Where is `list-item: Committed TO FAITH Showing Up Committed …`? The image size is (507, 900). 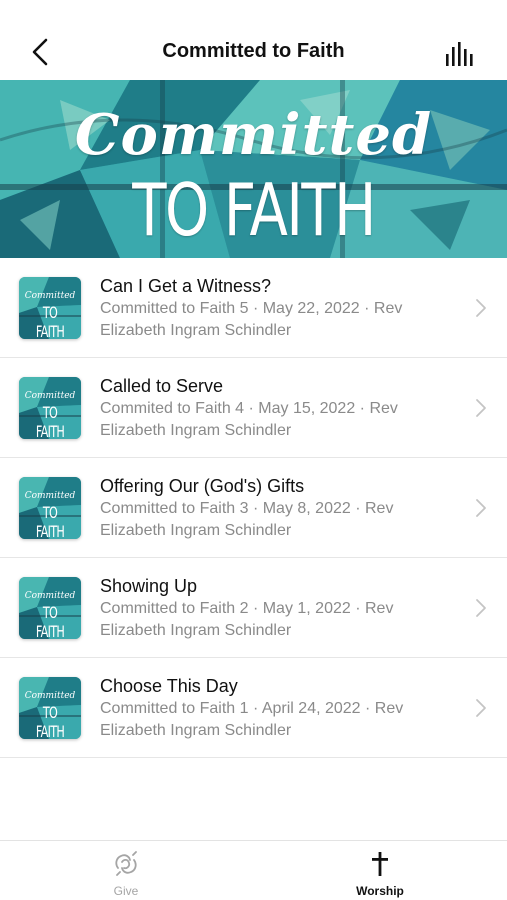
list-item: Committed TO FAITH Showing Up Committed … is located at coordinates (253, 608).